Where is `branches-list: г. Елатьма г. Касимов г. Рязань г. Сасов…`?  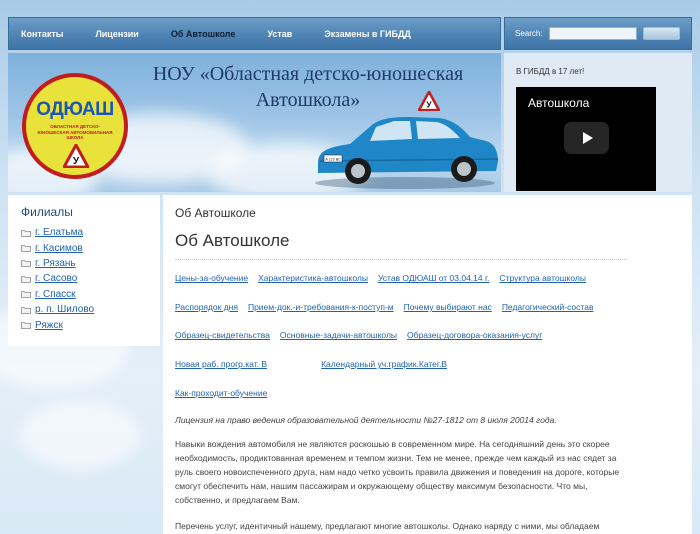 branches-list: г. Елатьма г. Касимов г. Рязань г. Сасов… is located at coordinates (84, 279).